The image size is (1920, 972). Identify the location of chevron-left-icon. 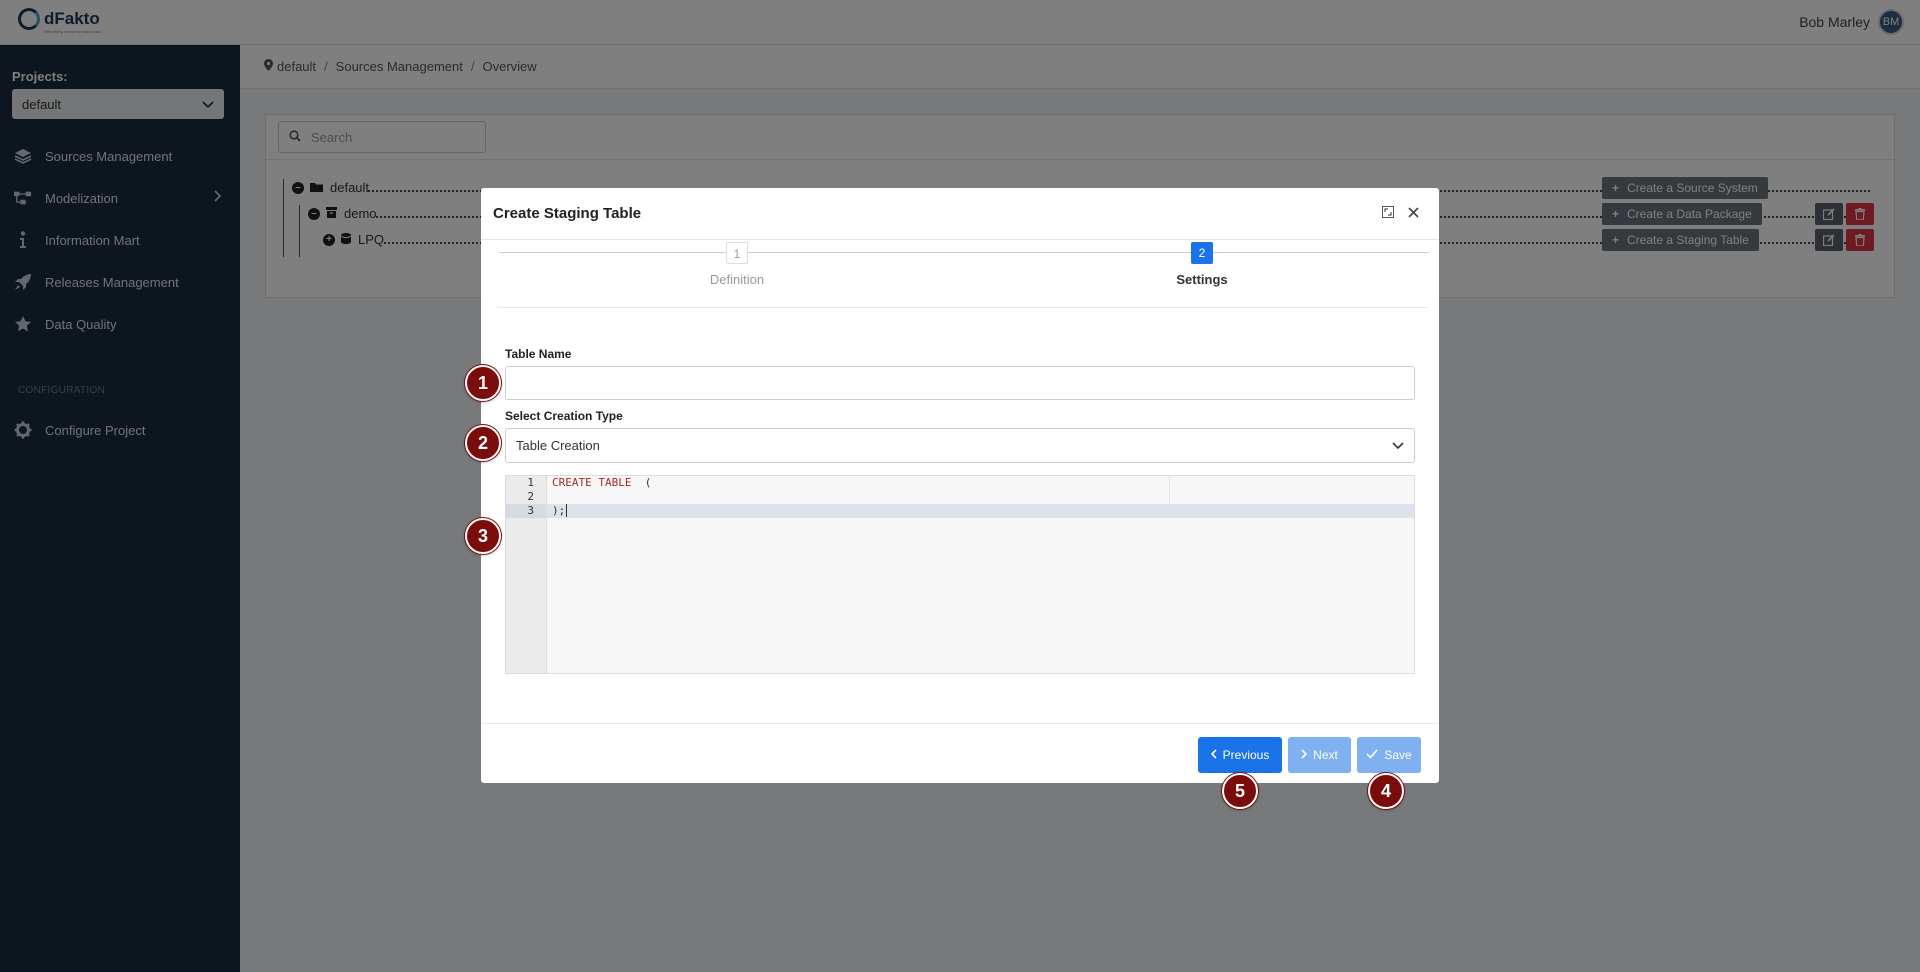
(1213, 755).